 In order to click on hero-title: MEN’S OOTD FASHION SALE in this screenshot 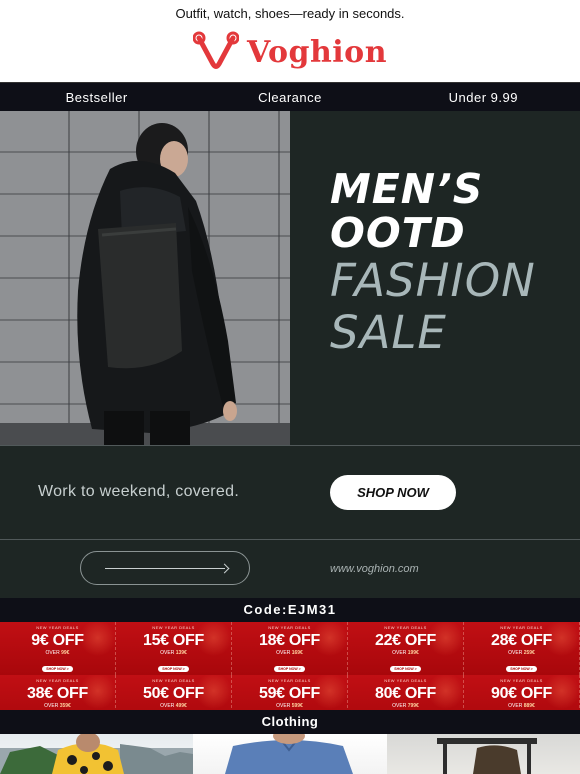, I will do `click(433, 263)`.